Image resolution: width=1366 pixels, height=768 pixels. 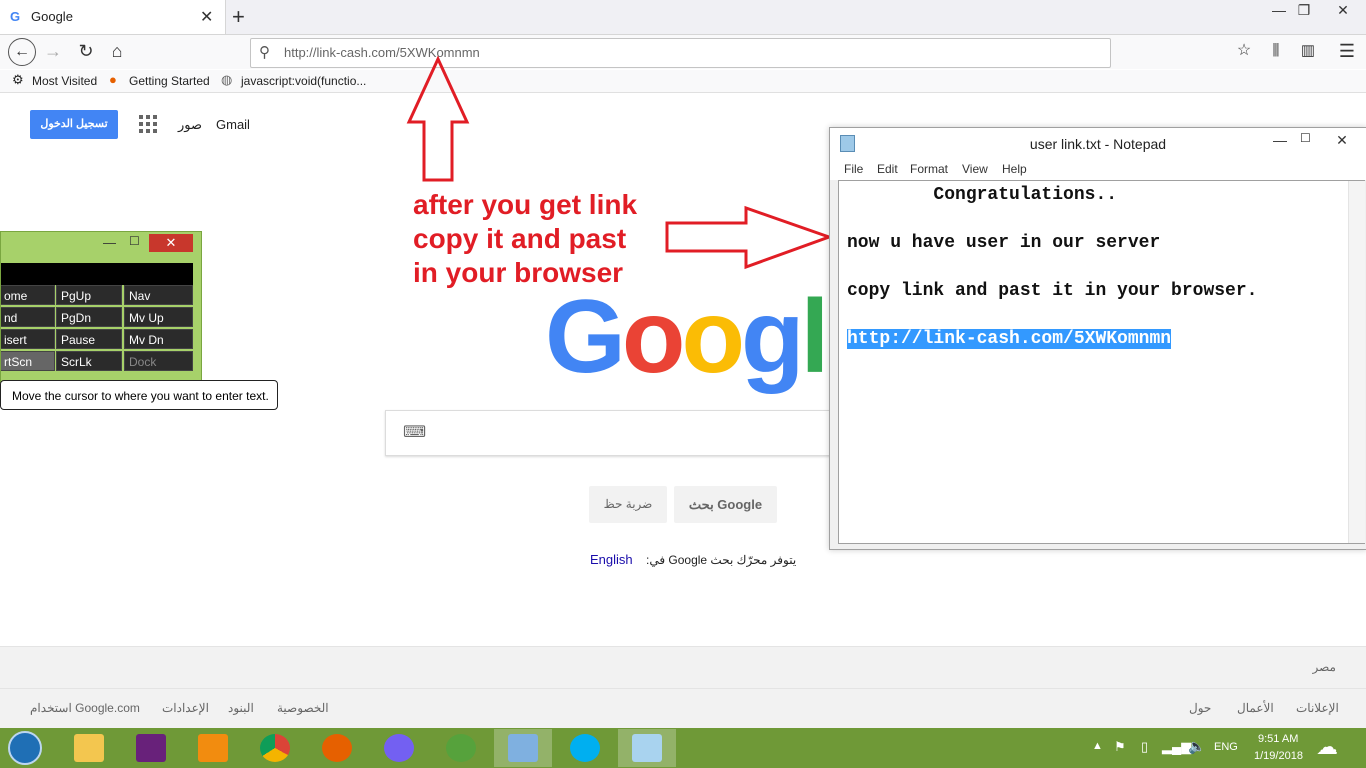 I want to click on keyboard-icon: ⌨, so click(x=414, y=432).